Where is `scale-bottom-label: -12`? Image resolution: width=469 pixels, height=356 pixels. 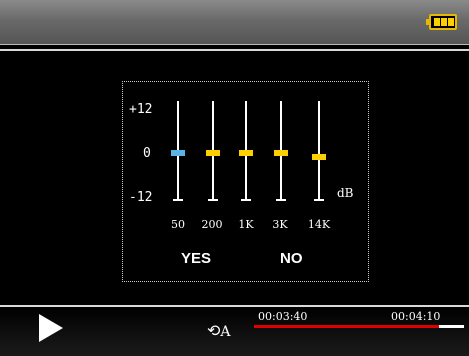 scale-bottom-label: -12 is located at coordinates (141, 197).